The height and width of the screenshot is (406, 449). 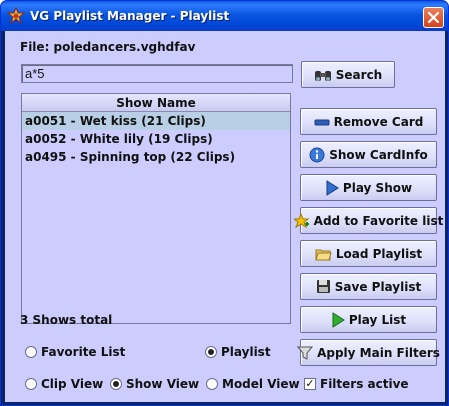 What do you see at coordinates (301, 220) in the screenshot?
I see `star-add-icon` at bounding box center [301, 220].